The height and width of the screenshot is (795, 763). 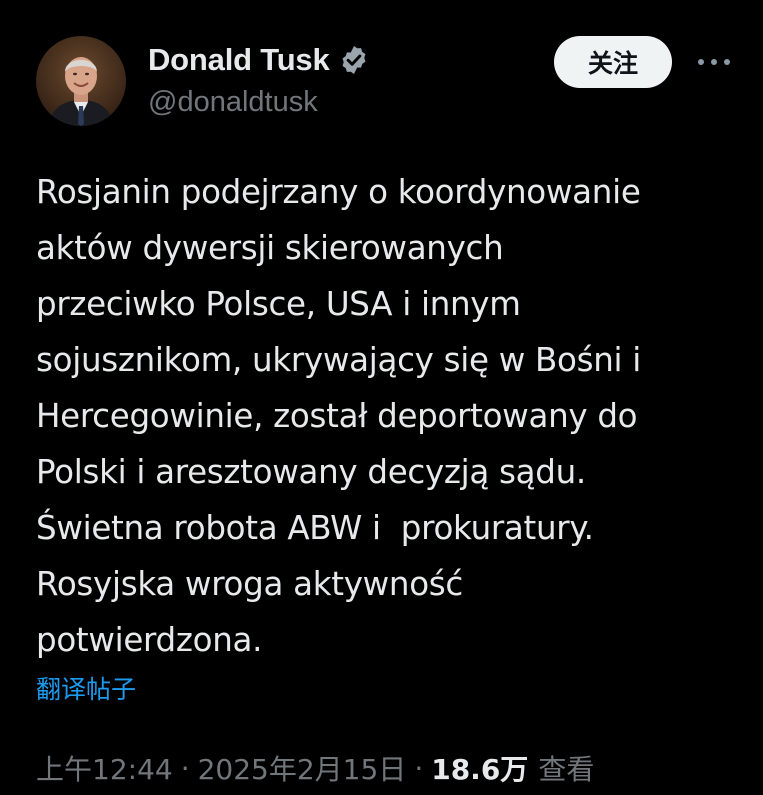 I want to click on tweet-header: Donald Tusk @donaldtusk 关注, so click(x=384, y=82).